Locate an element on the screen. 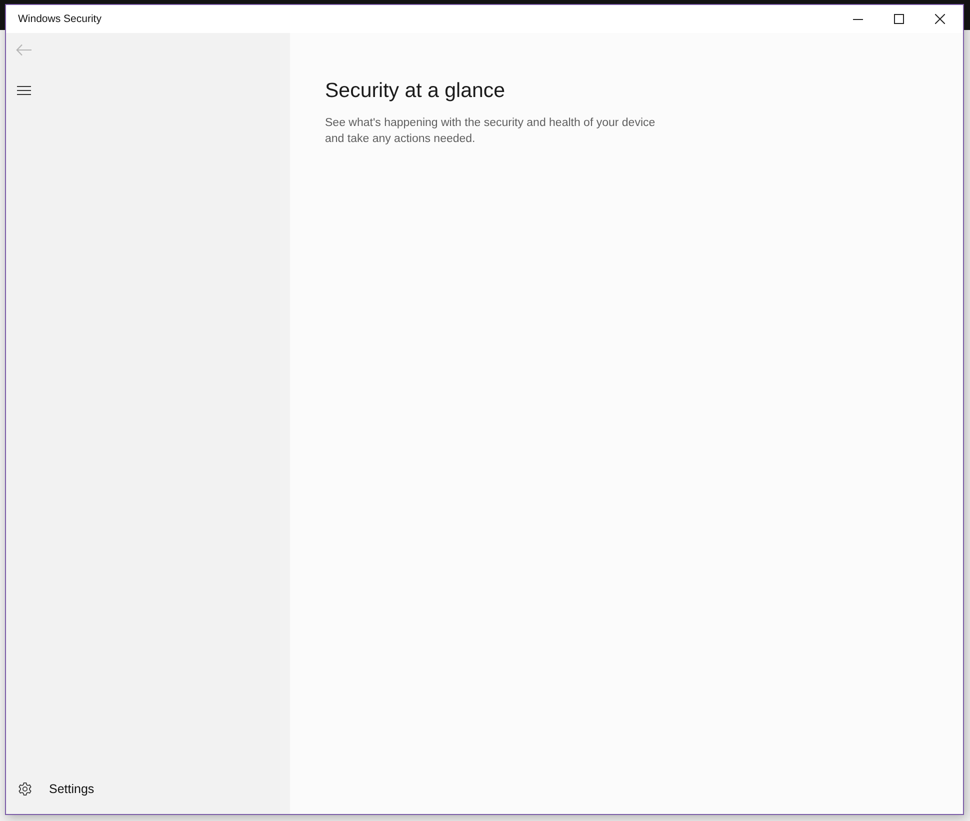  maximize-icon is located at coordinates (899, 19).